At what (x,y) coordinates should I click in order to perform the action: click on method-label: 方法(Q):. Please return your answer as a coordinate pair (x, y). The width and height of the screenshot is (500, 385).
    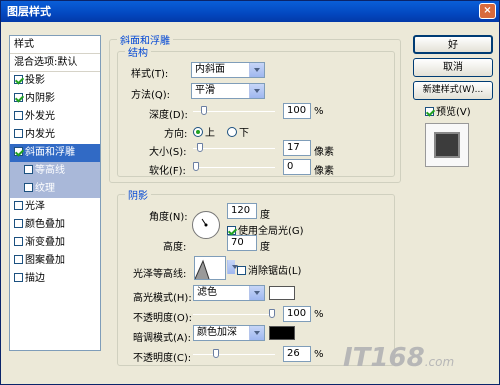
    Looking at the image, I should click on (151, 95).